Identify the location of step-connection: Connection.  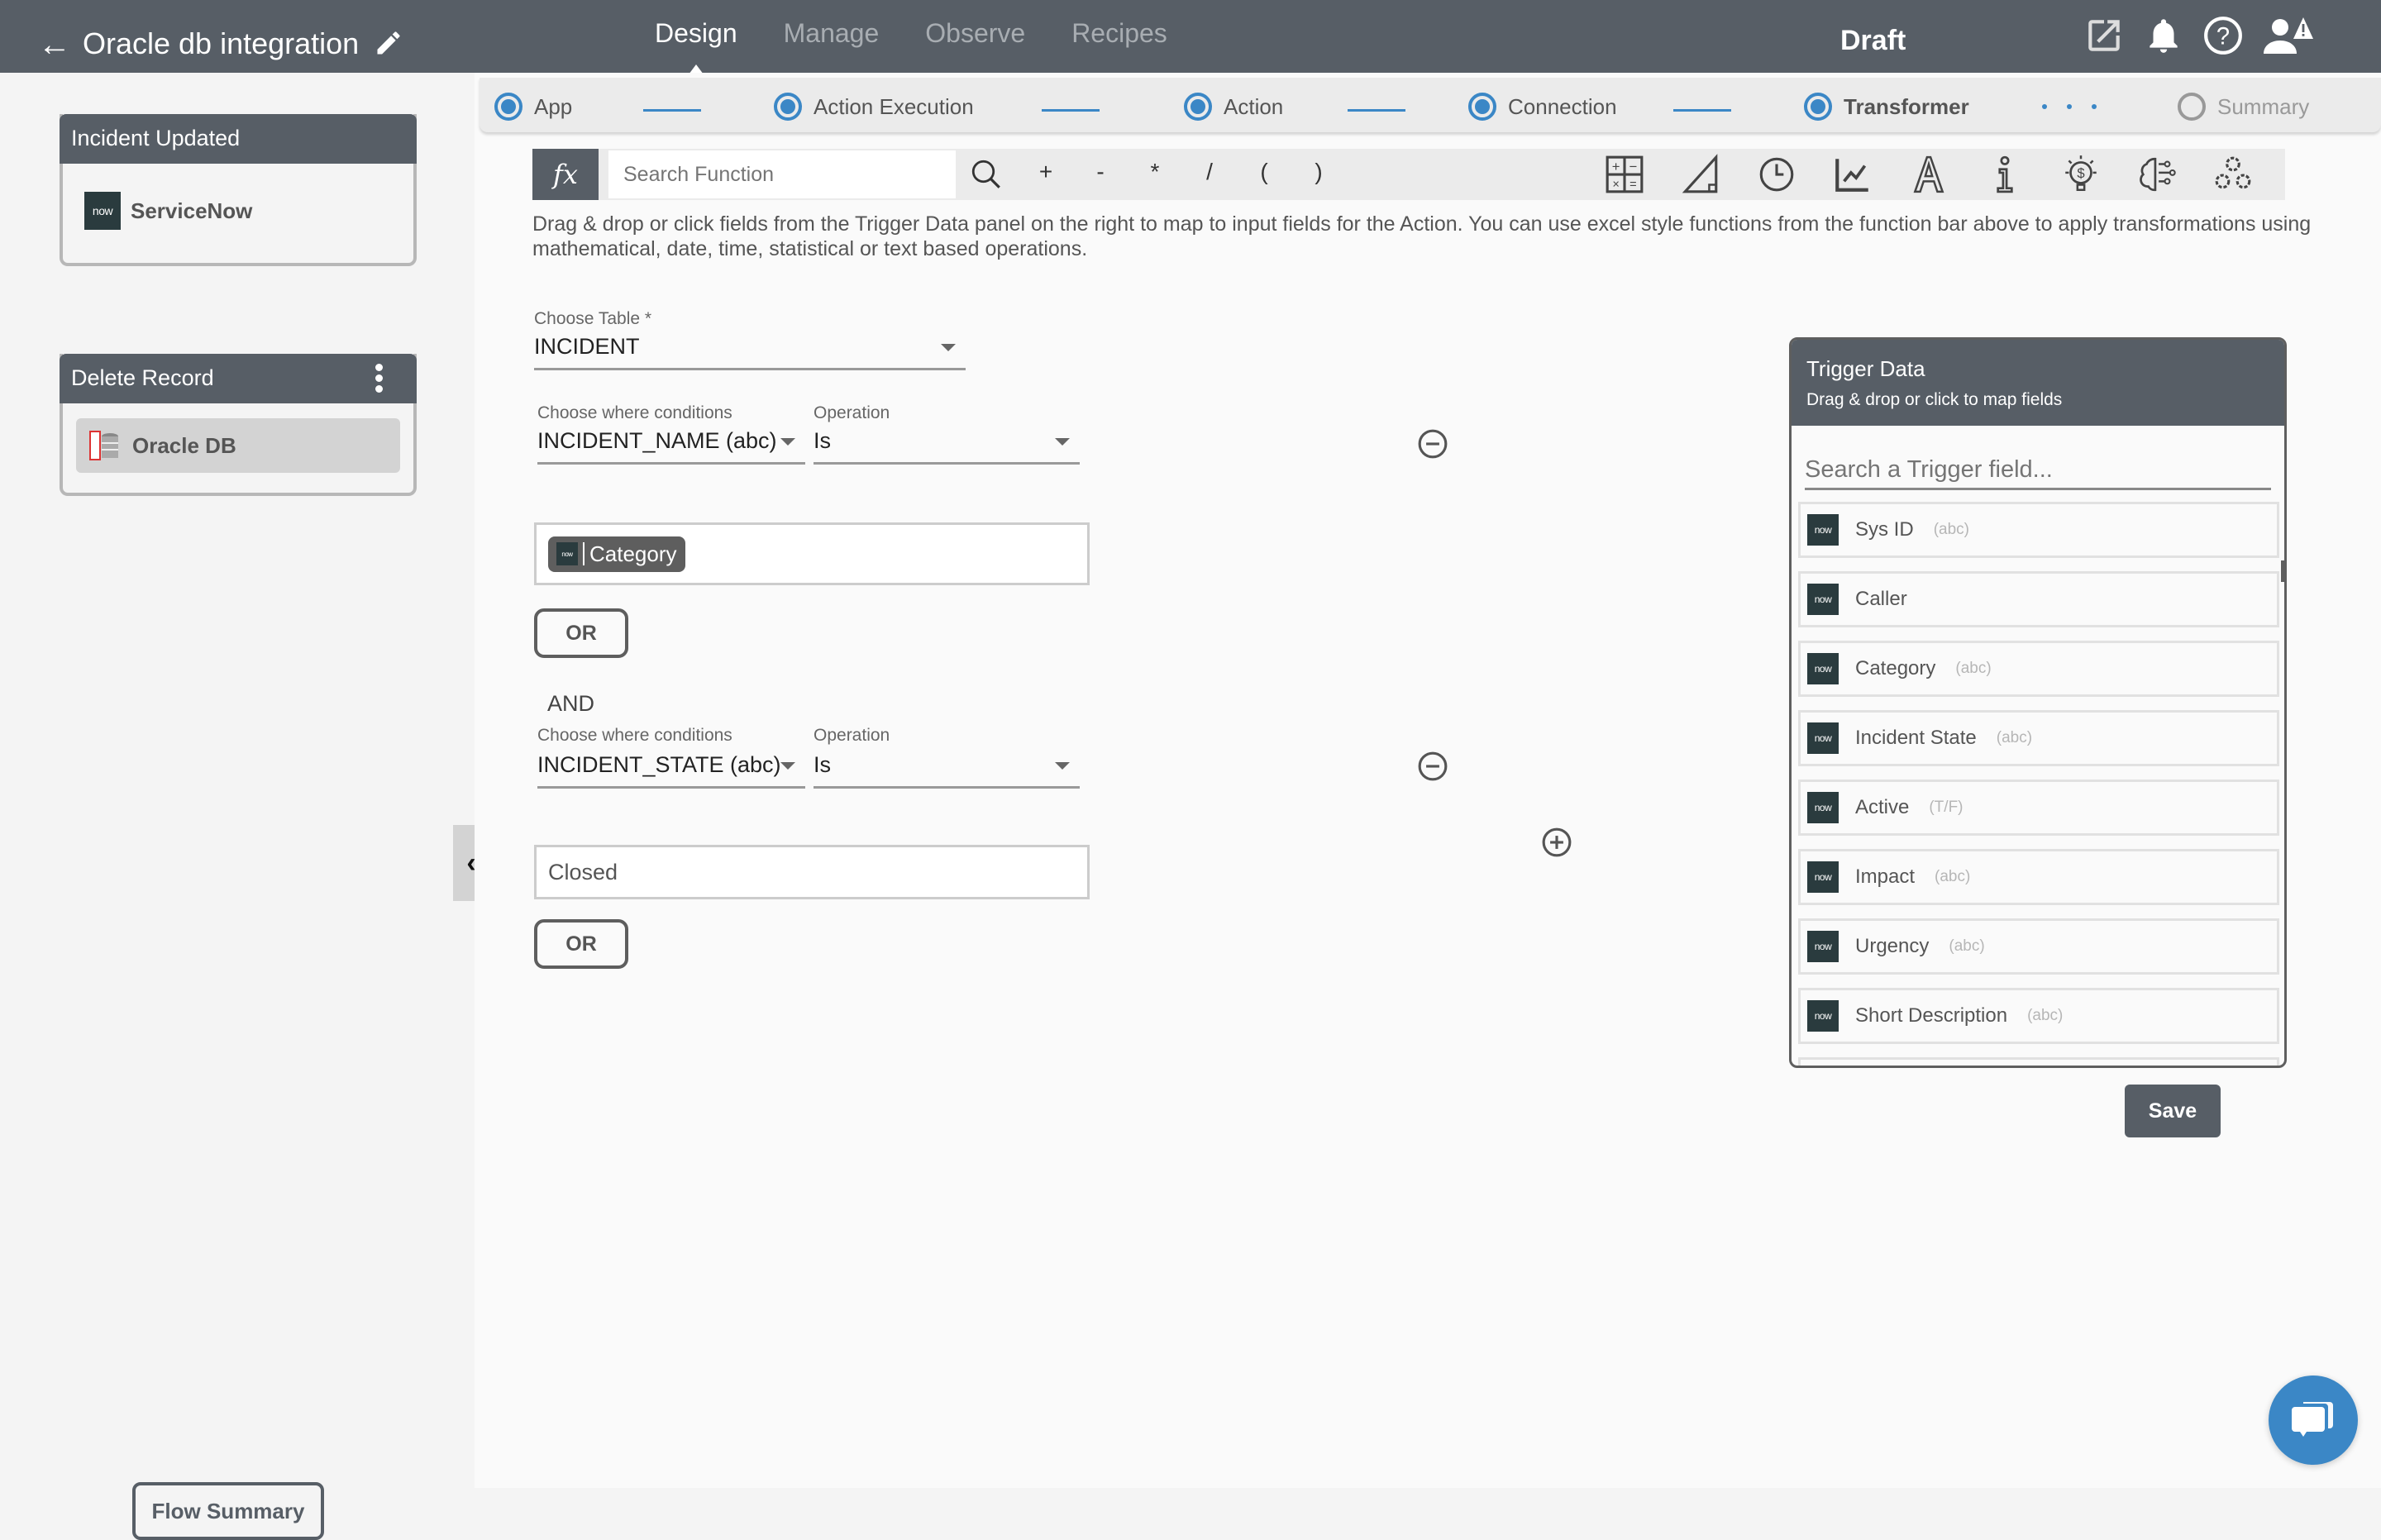
(1542, 107).